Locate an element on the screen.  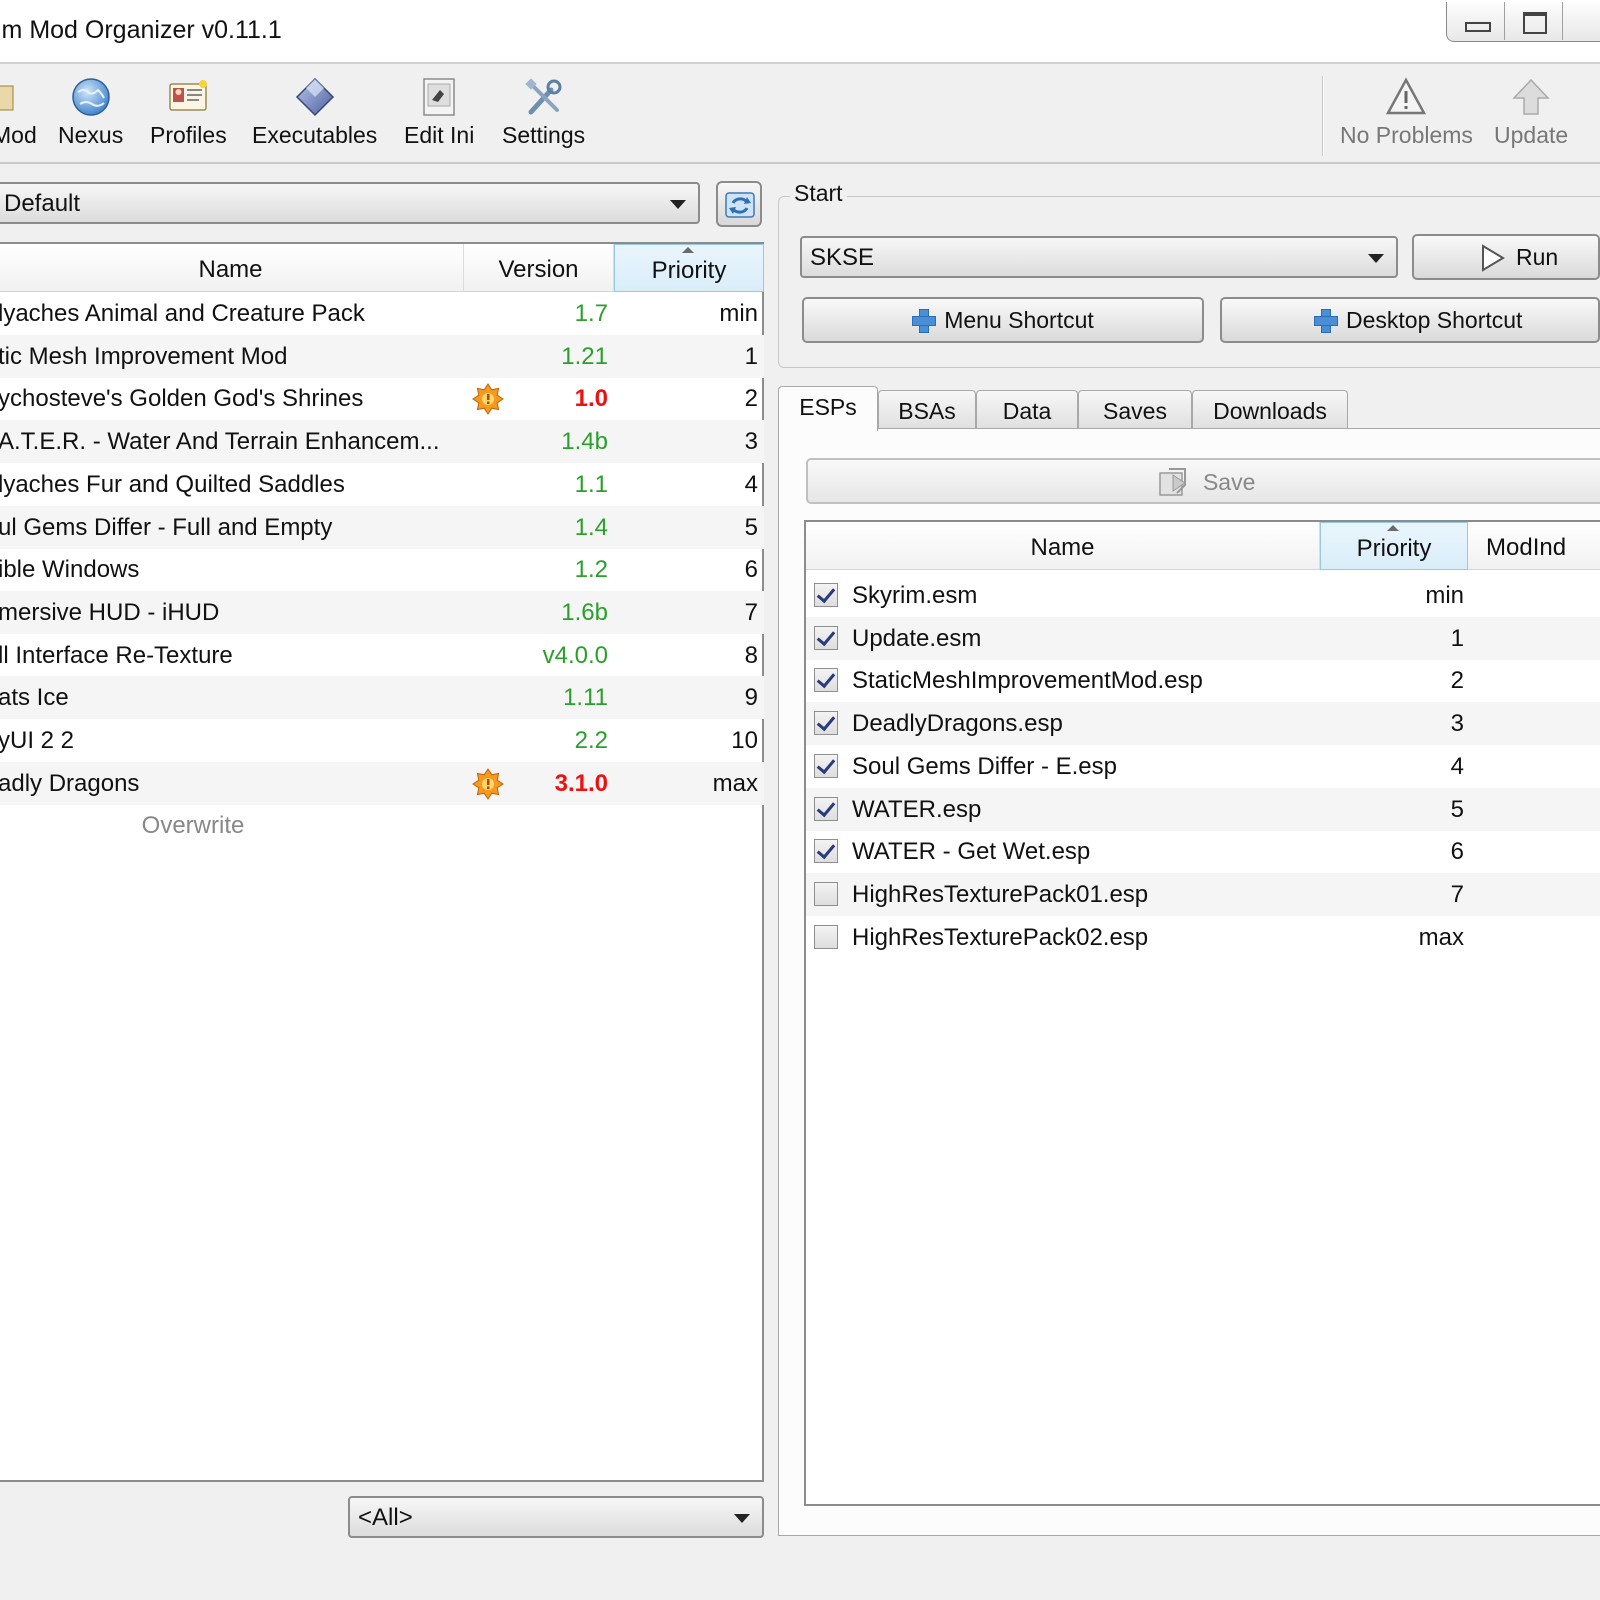
tab-bsas: BSAs is located at coordinates (927, 410).